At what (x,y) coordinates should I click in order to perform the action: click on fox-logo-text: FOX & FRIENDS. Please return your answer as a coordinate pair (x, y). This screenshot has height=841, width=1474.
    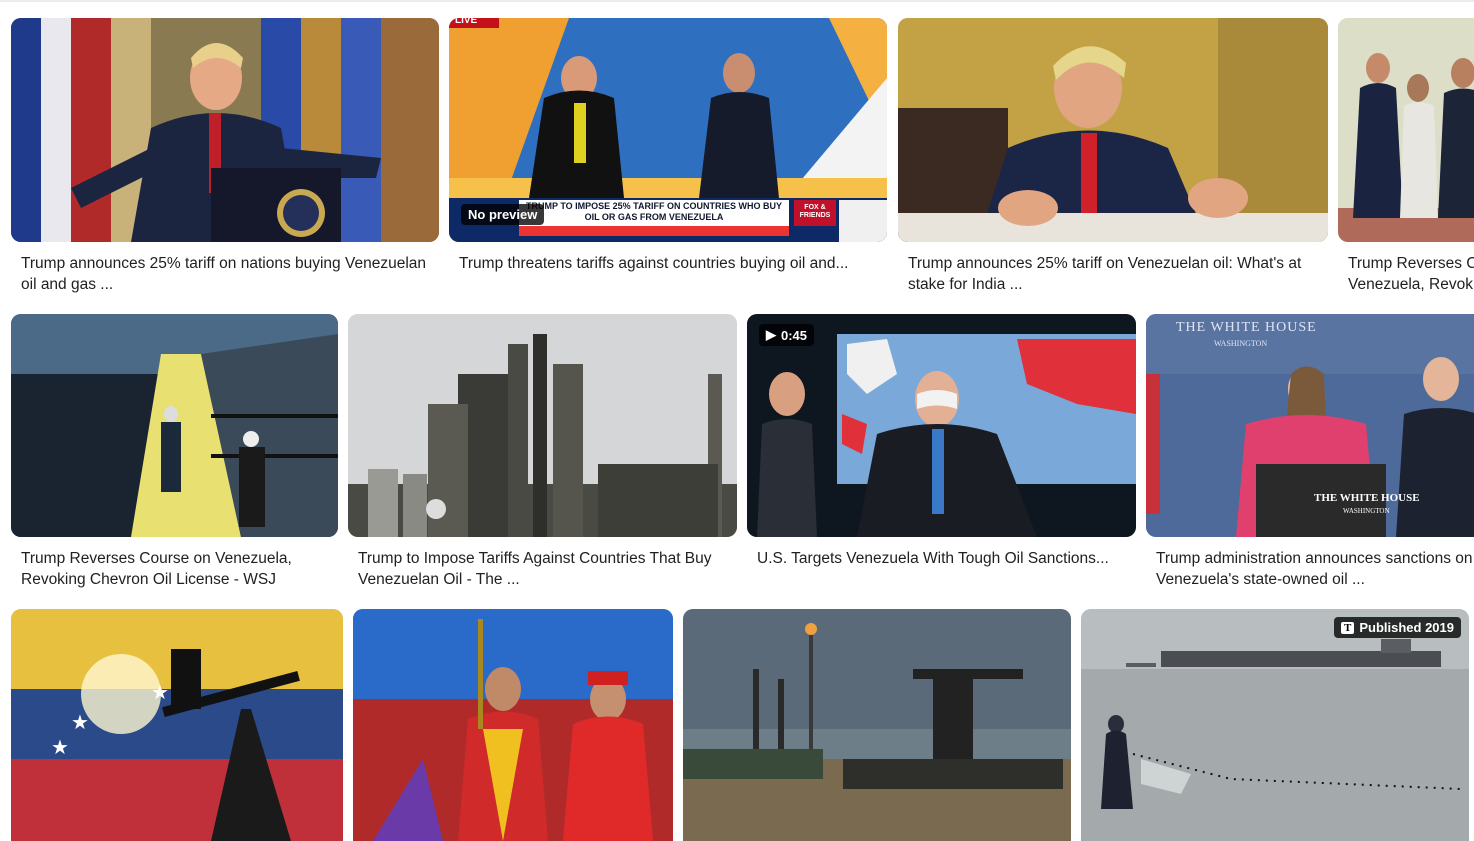
    Looking at the image, I should click on (815, 211).